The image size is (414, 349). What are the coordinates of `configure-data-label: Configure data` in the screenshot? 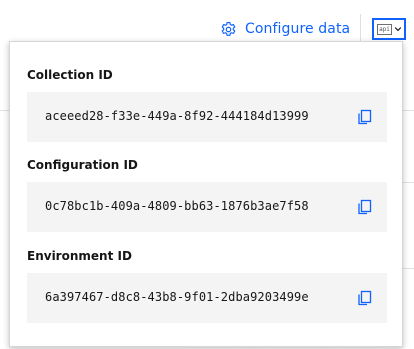 It's located at (298, 29).